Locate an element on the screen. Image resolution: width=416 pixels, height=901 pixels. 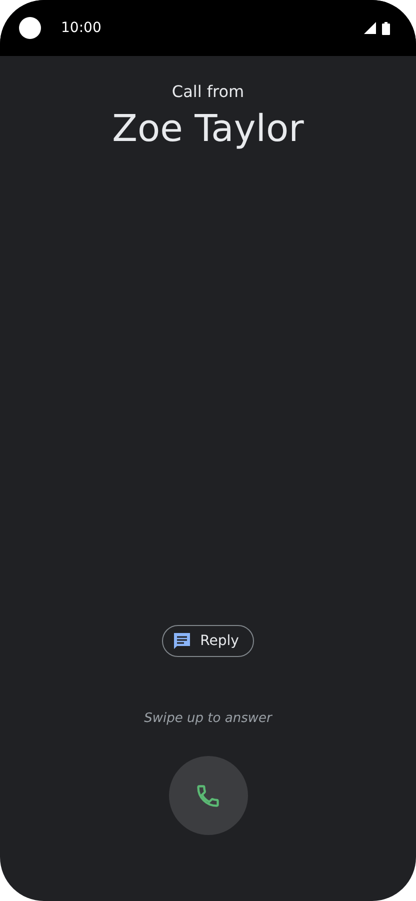
caller-name: Zoe Taylor is located at coordinates (208, 128).